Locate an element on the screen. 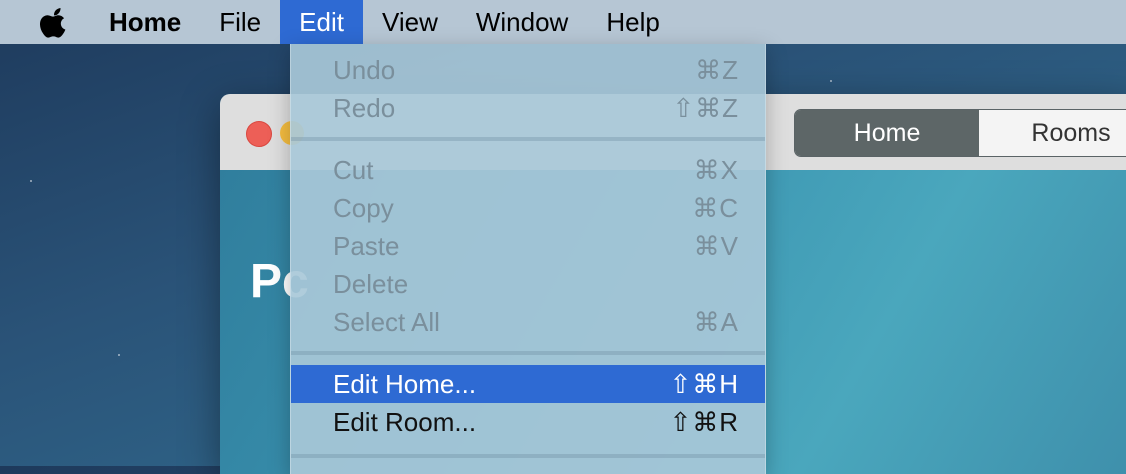  menu-item-label: Delete is located at coordinates (371, 283).